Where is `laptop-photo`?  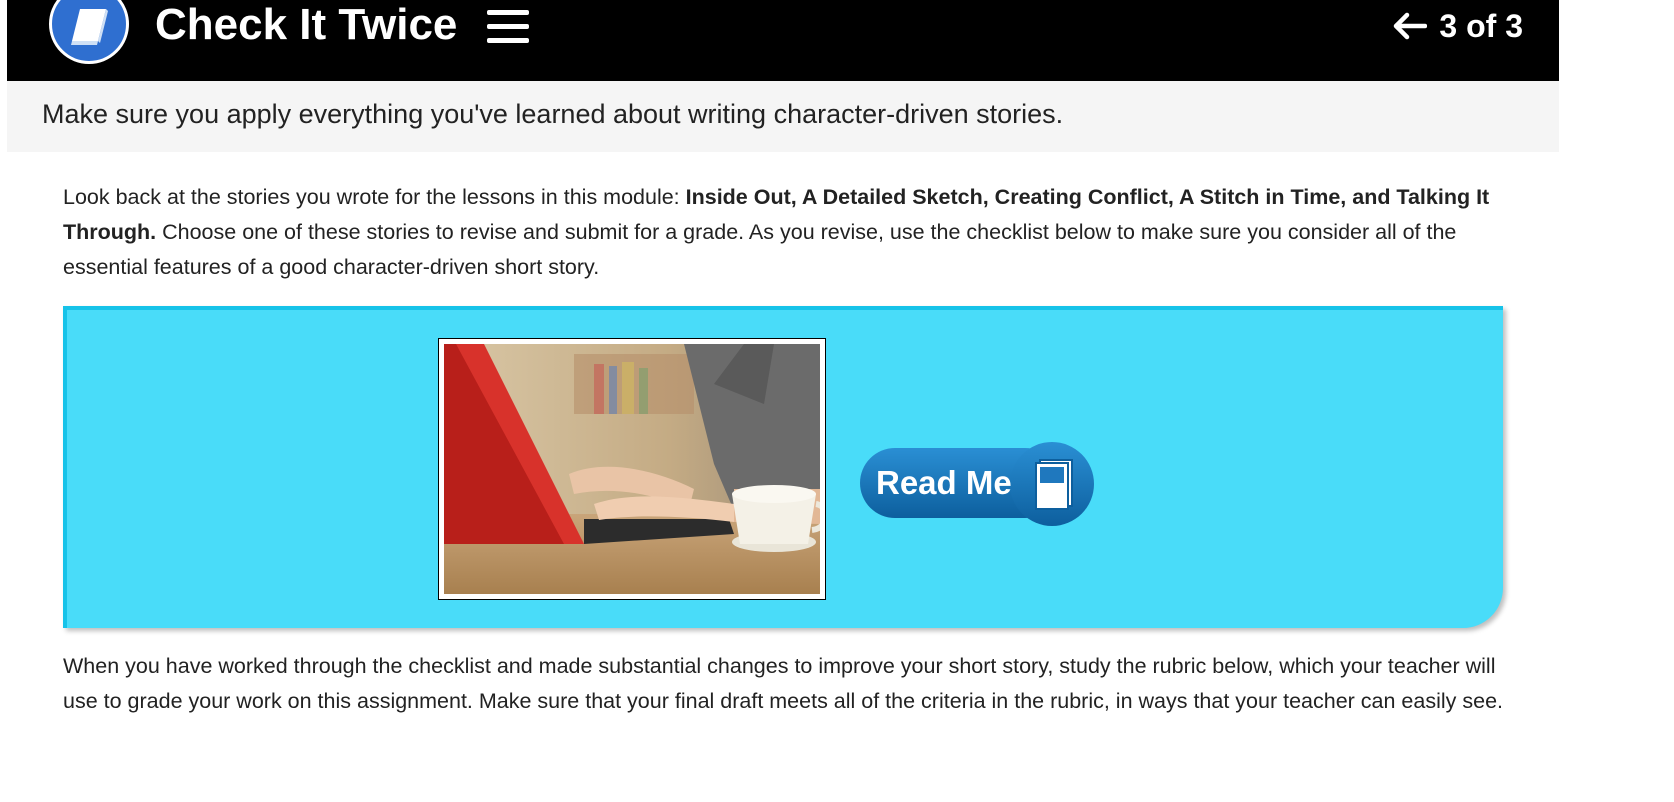 laptop-photo is located at coordinates (632, 469).